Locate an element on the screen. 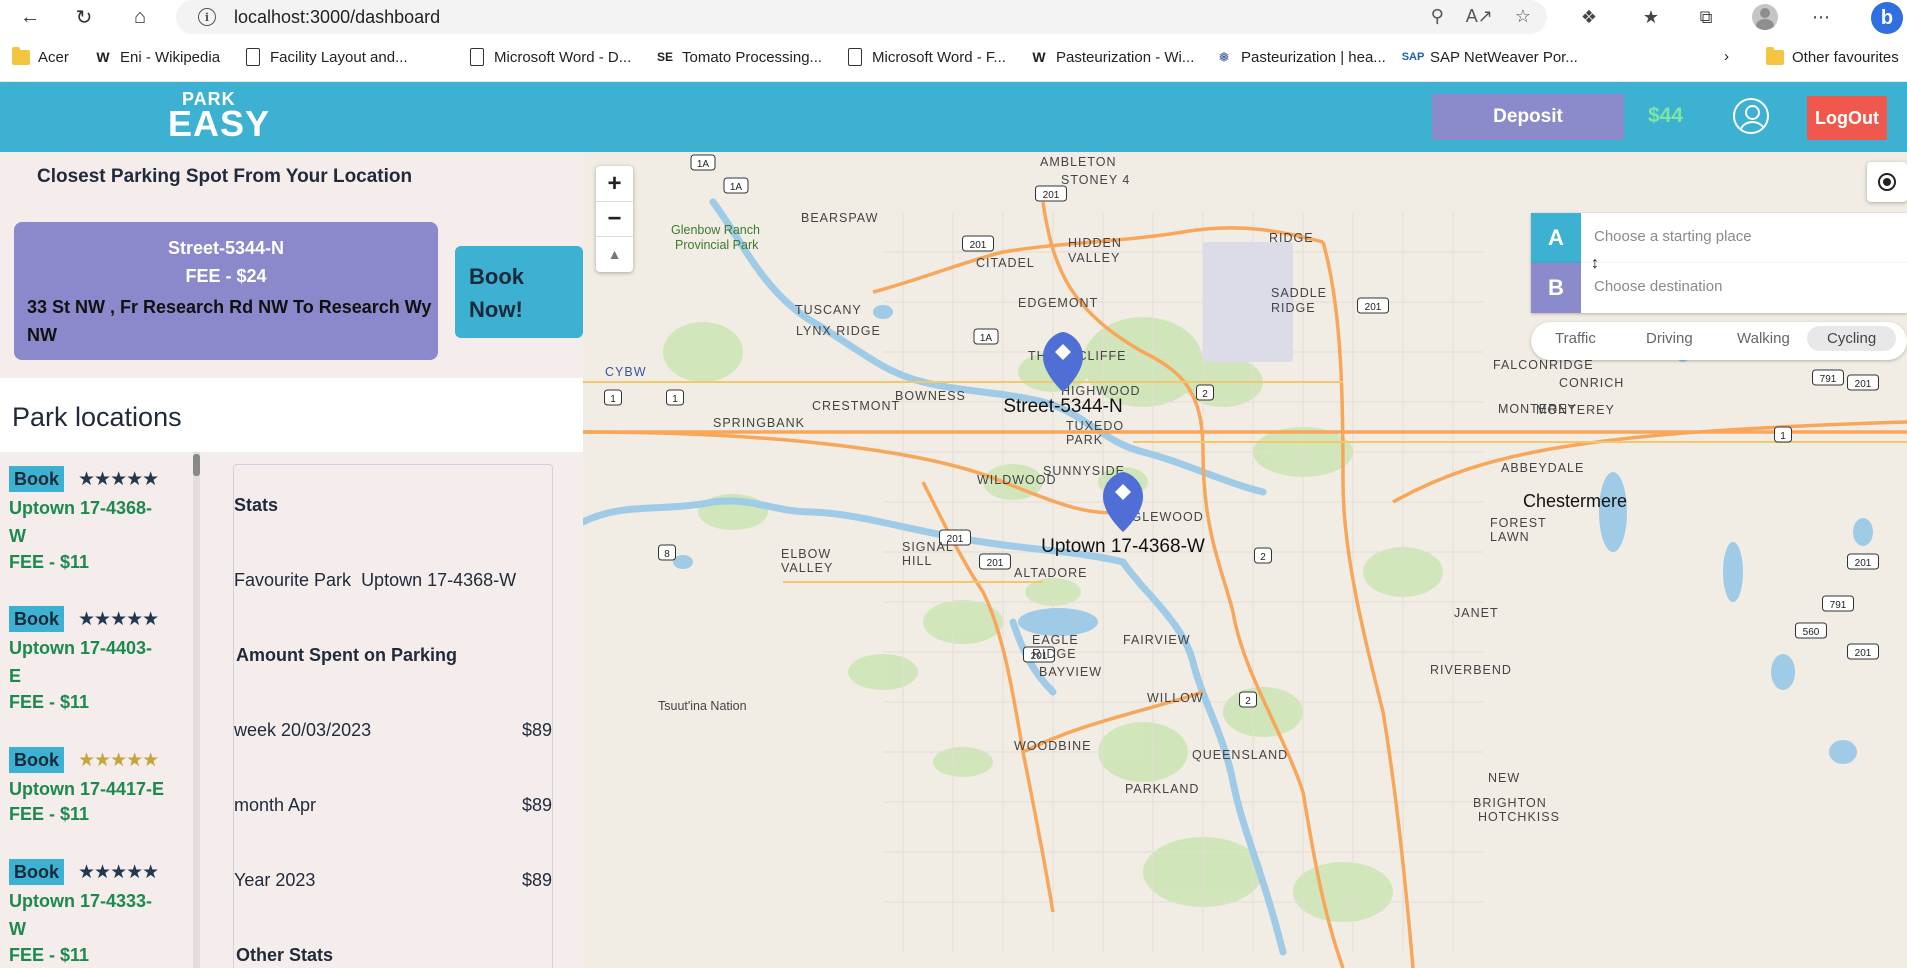  compass-icon: ▲ is located at coordinates (614, 253).